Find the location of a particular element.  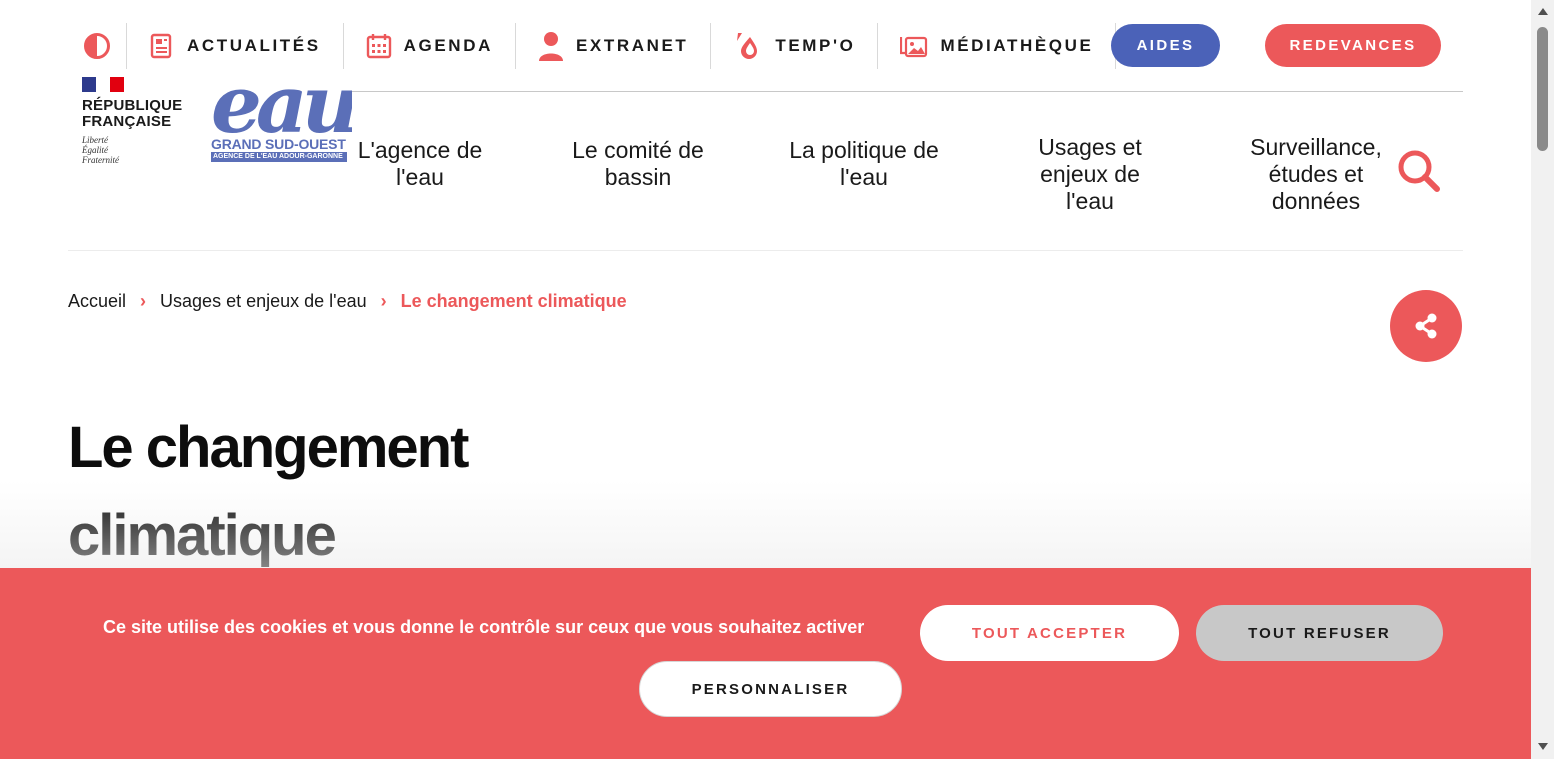

nav-item-agence: L'agence de l'eau is located at coordinates (420, 164).